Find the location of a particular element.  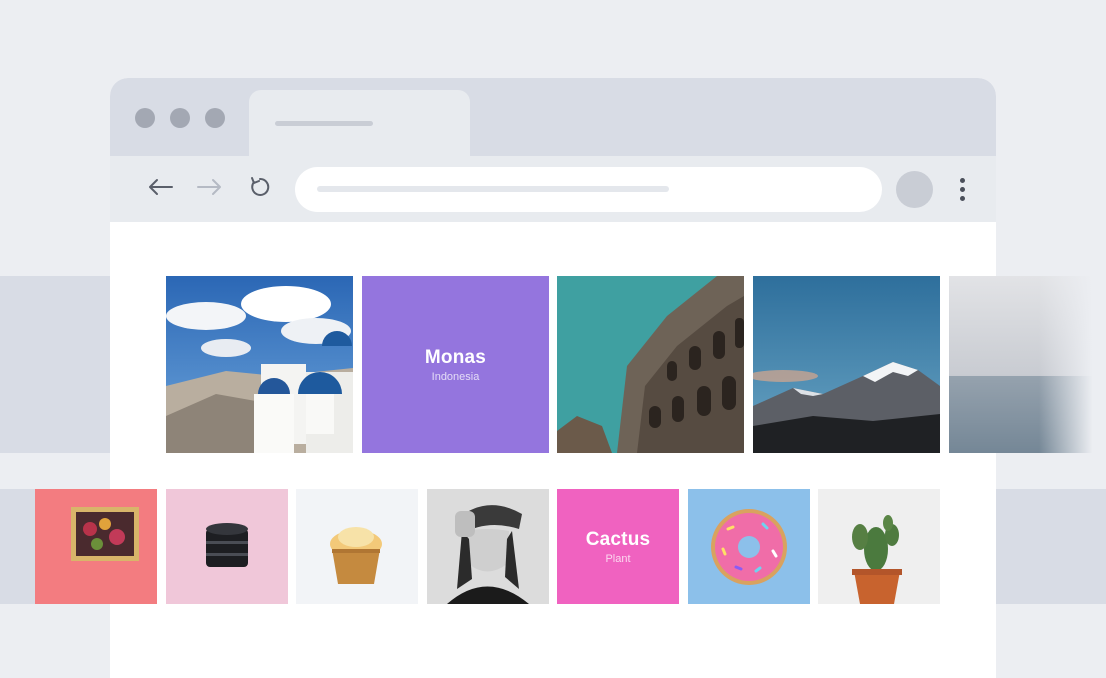

label-card-monas: Monas Indonesia is located at coordinates (455, 364).